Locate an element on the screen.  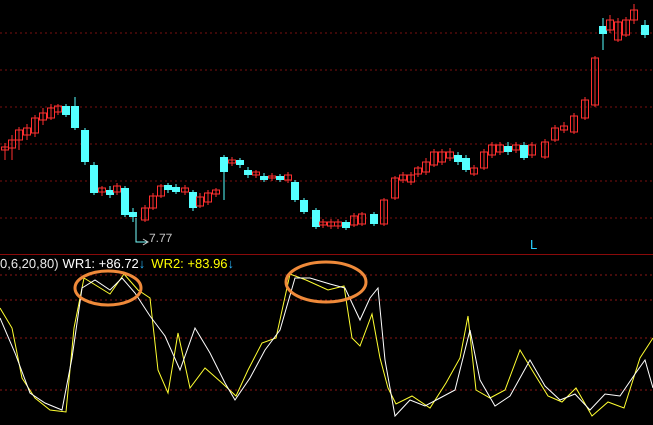
indicator-params: 0,6,20,80) is located at coordinates (29, 264).